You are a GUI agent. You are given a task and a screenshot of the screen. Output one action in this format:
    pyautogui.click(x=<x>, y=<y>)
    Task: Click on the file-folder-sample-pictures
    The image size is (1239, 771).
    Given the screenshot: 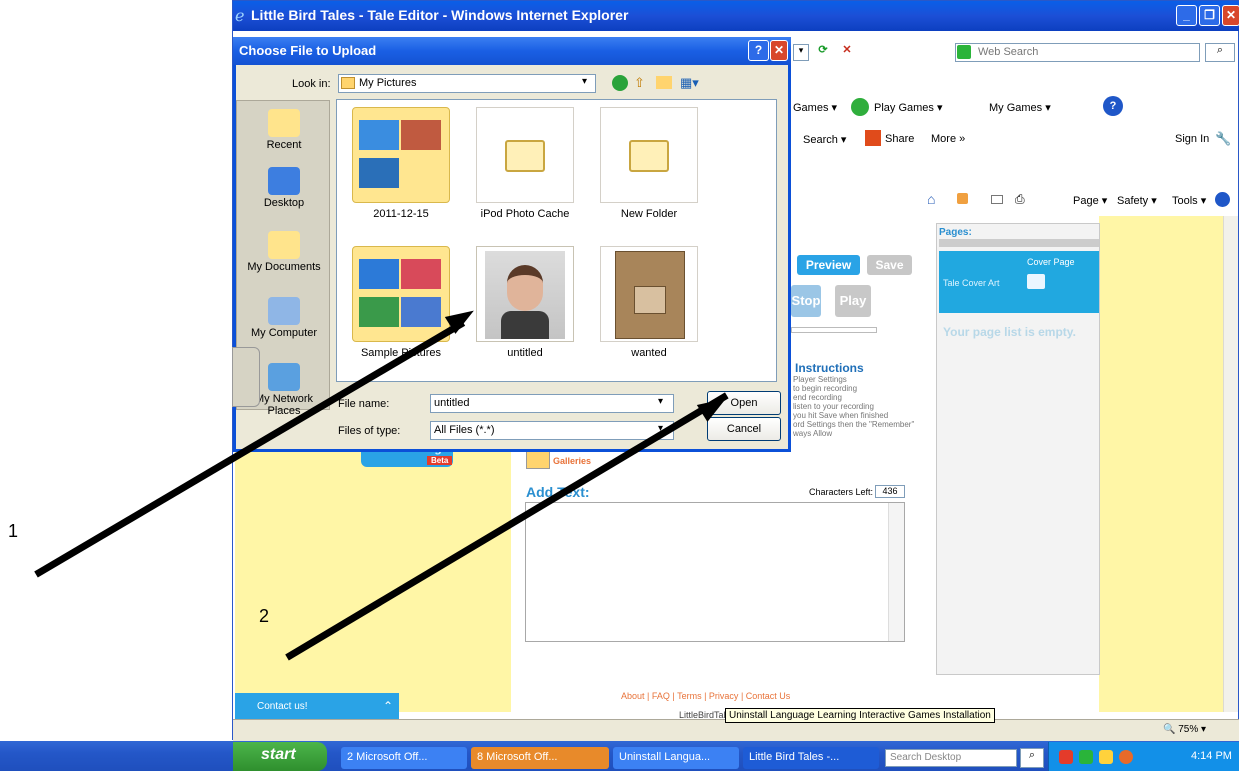 What is the action you would take?
    pyautogui.click(x=401, y=294)
    